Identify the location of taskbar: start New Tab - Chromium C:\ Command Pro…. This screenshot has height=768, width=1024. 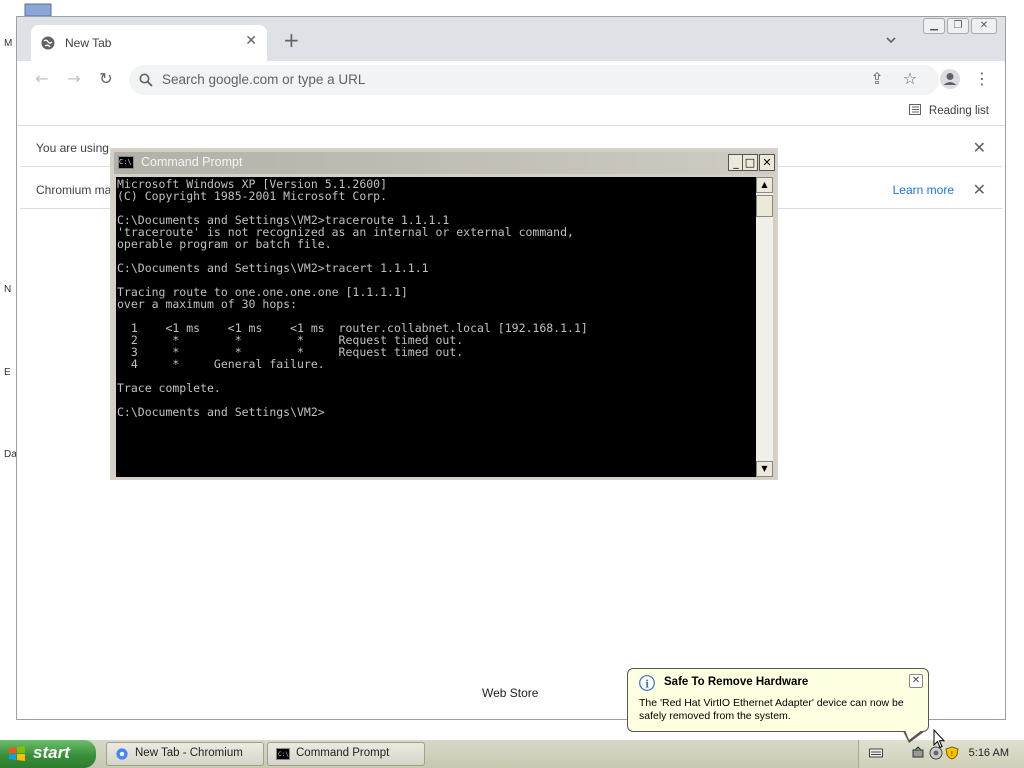
(512, 754).